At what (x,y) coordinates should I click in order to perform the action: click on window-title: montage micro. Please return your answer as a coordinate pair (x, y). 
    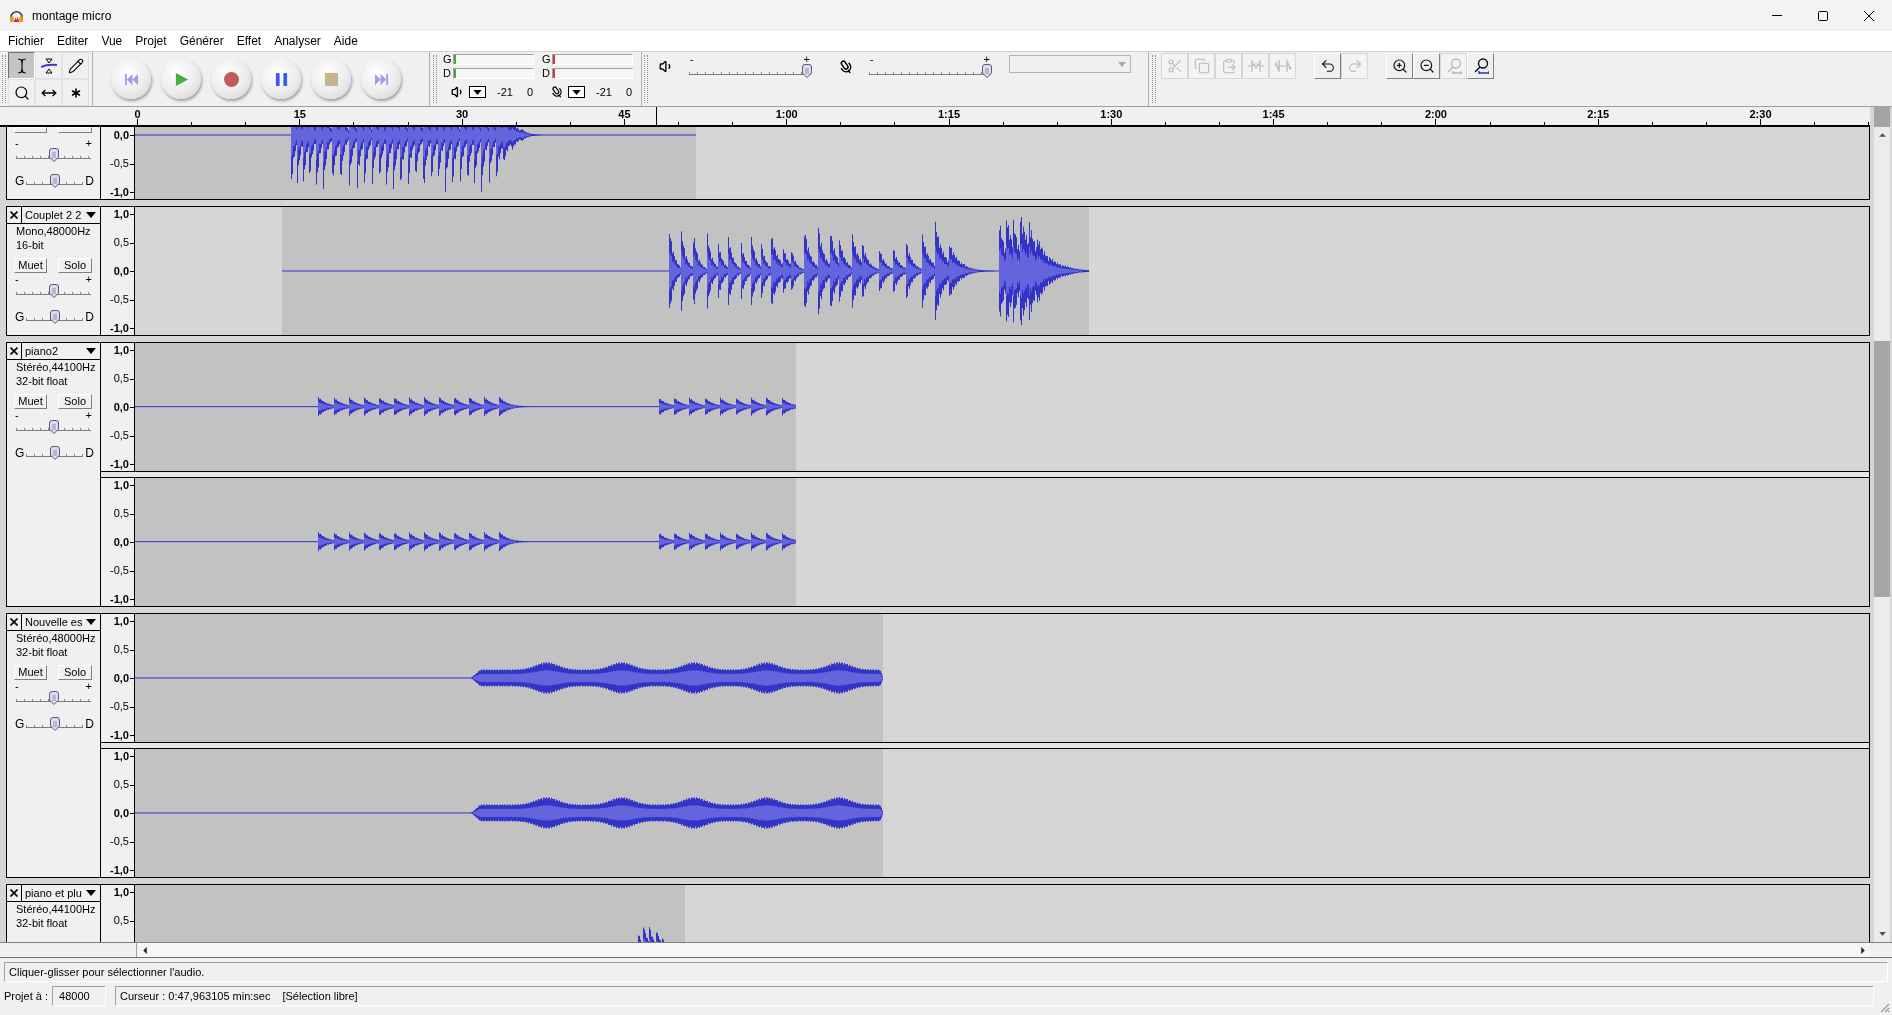
    Looking at the image, I should click on (72, 16).